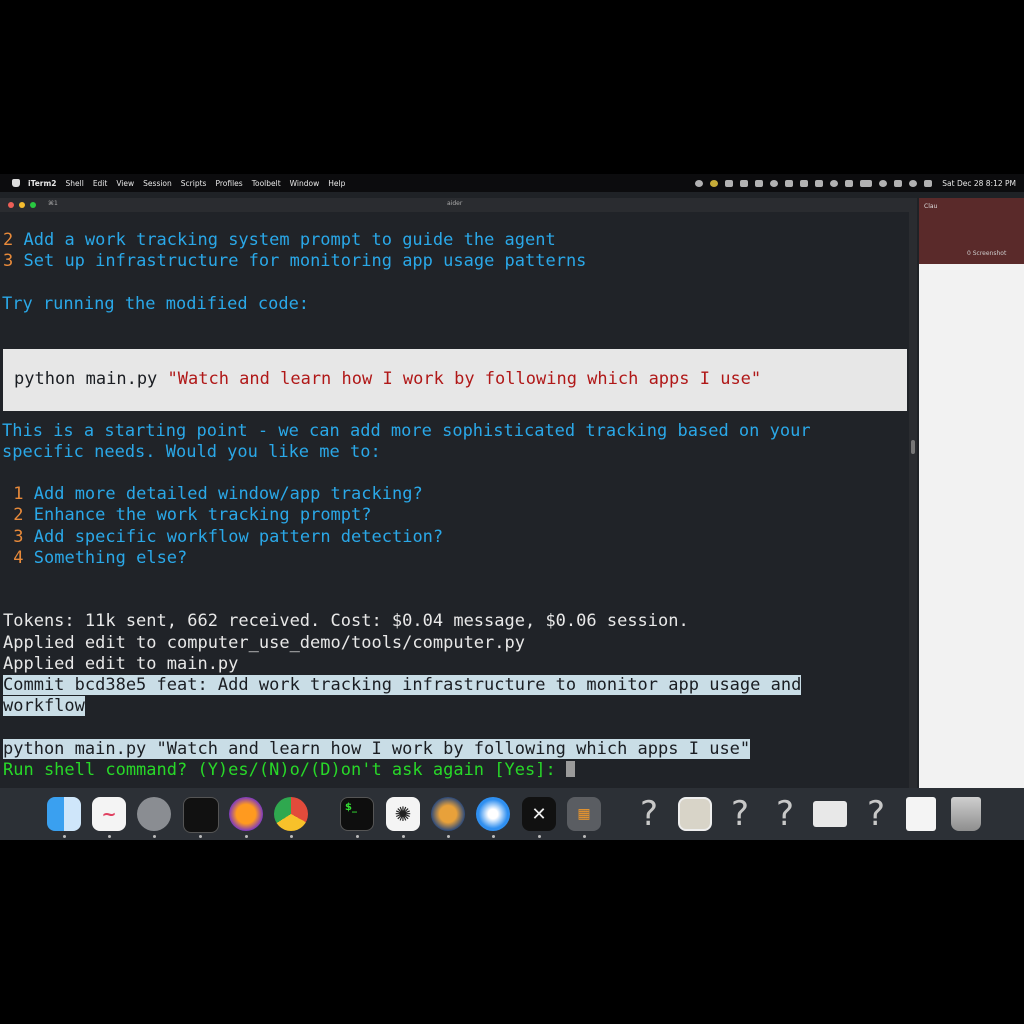 The image size is (1024, 1024). I want to click on close-button, so click(11, 205).